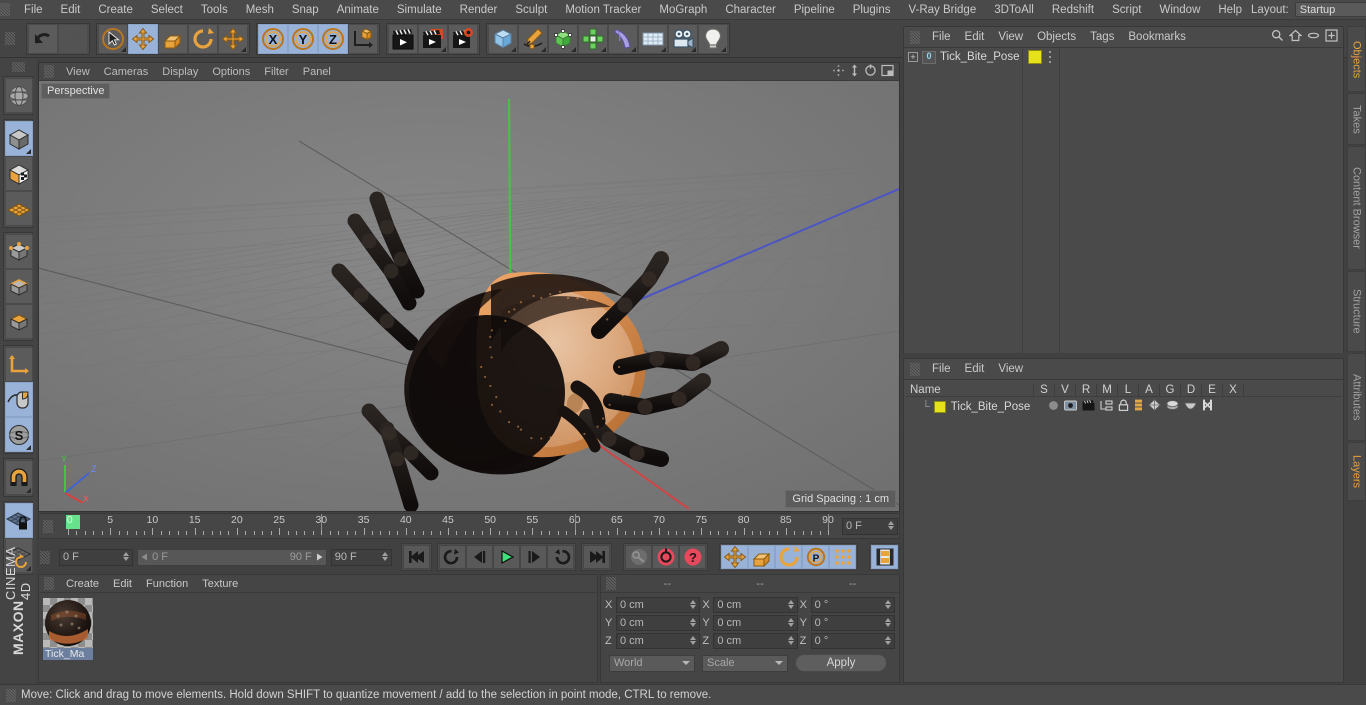  What do you see at coordinates (480, 557) in the screenshot?
I see `step-back-button` at bounding box center [480, 557].